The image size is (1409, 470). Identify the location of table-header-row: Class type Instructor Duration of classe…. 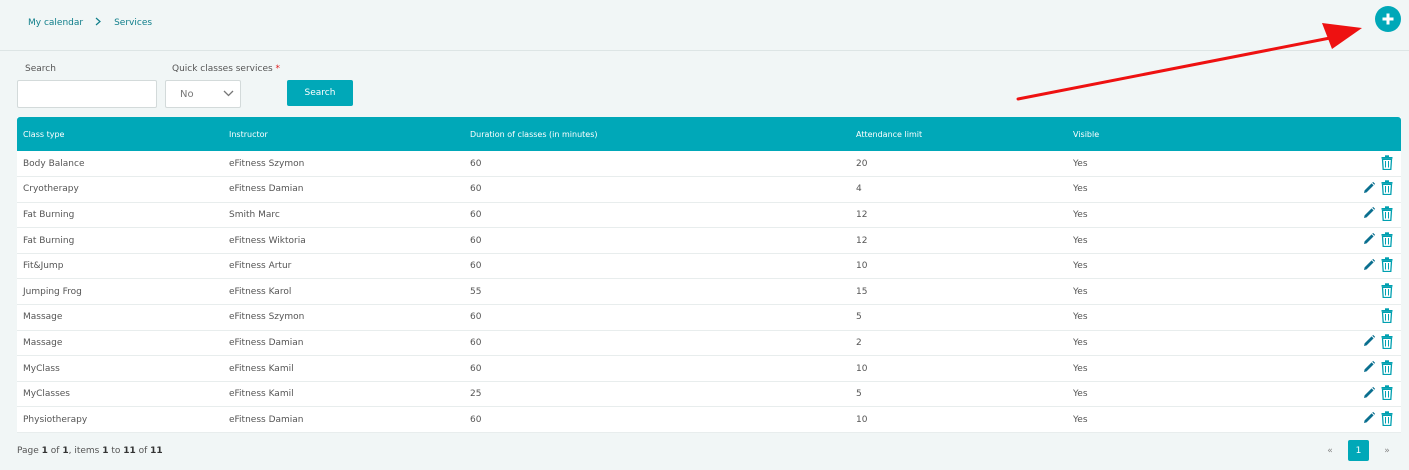
(709, 134).